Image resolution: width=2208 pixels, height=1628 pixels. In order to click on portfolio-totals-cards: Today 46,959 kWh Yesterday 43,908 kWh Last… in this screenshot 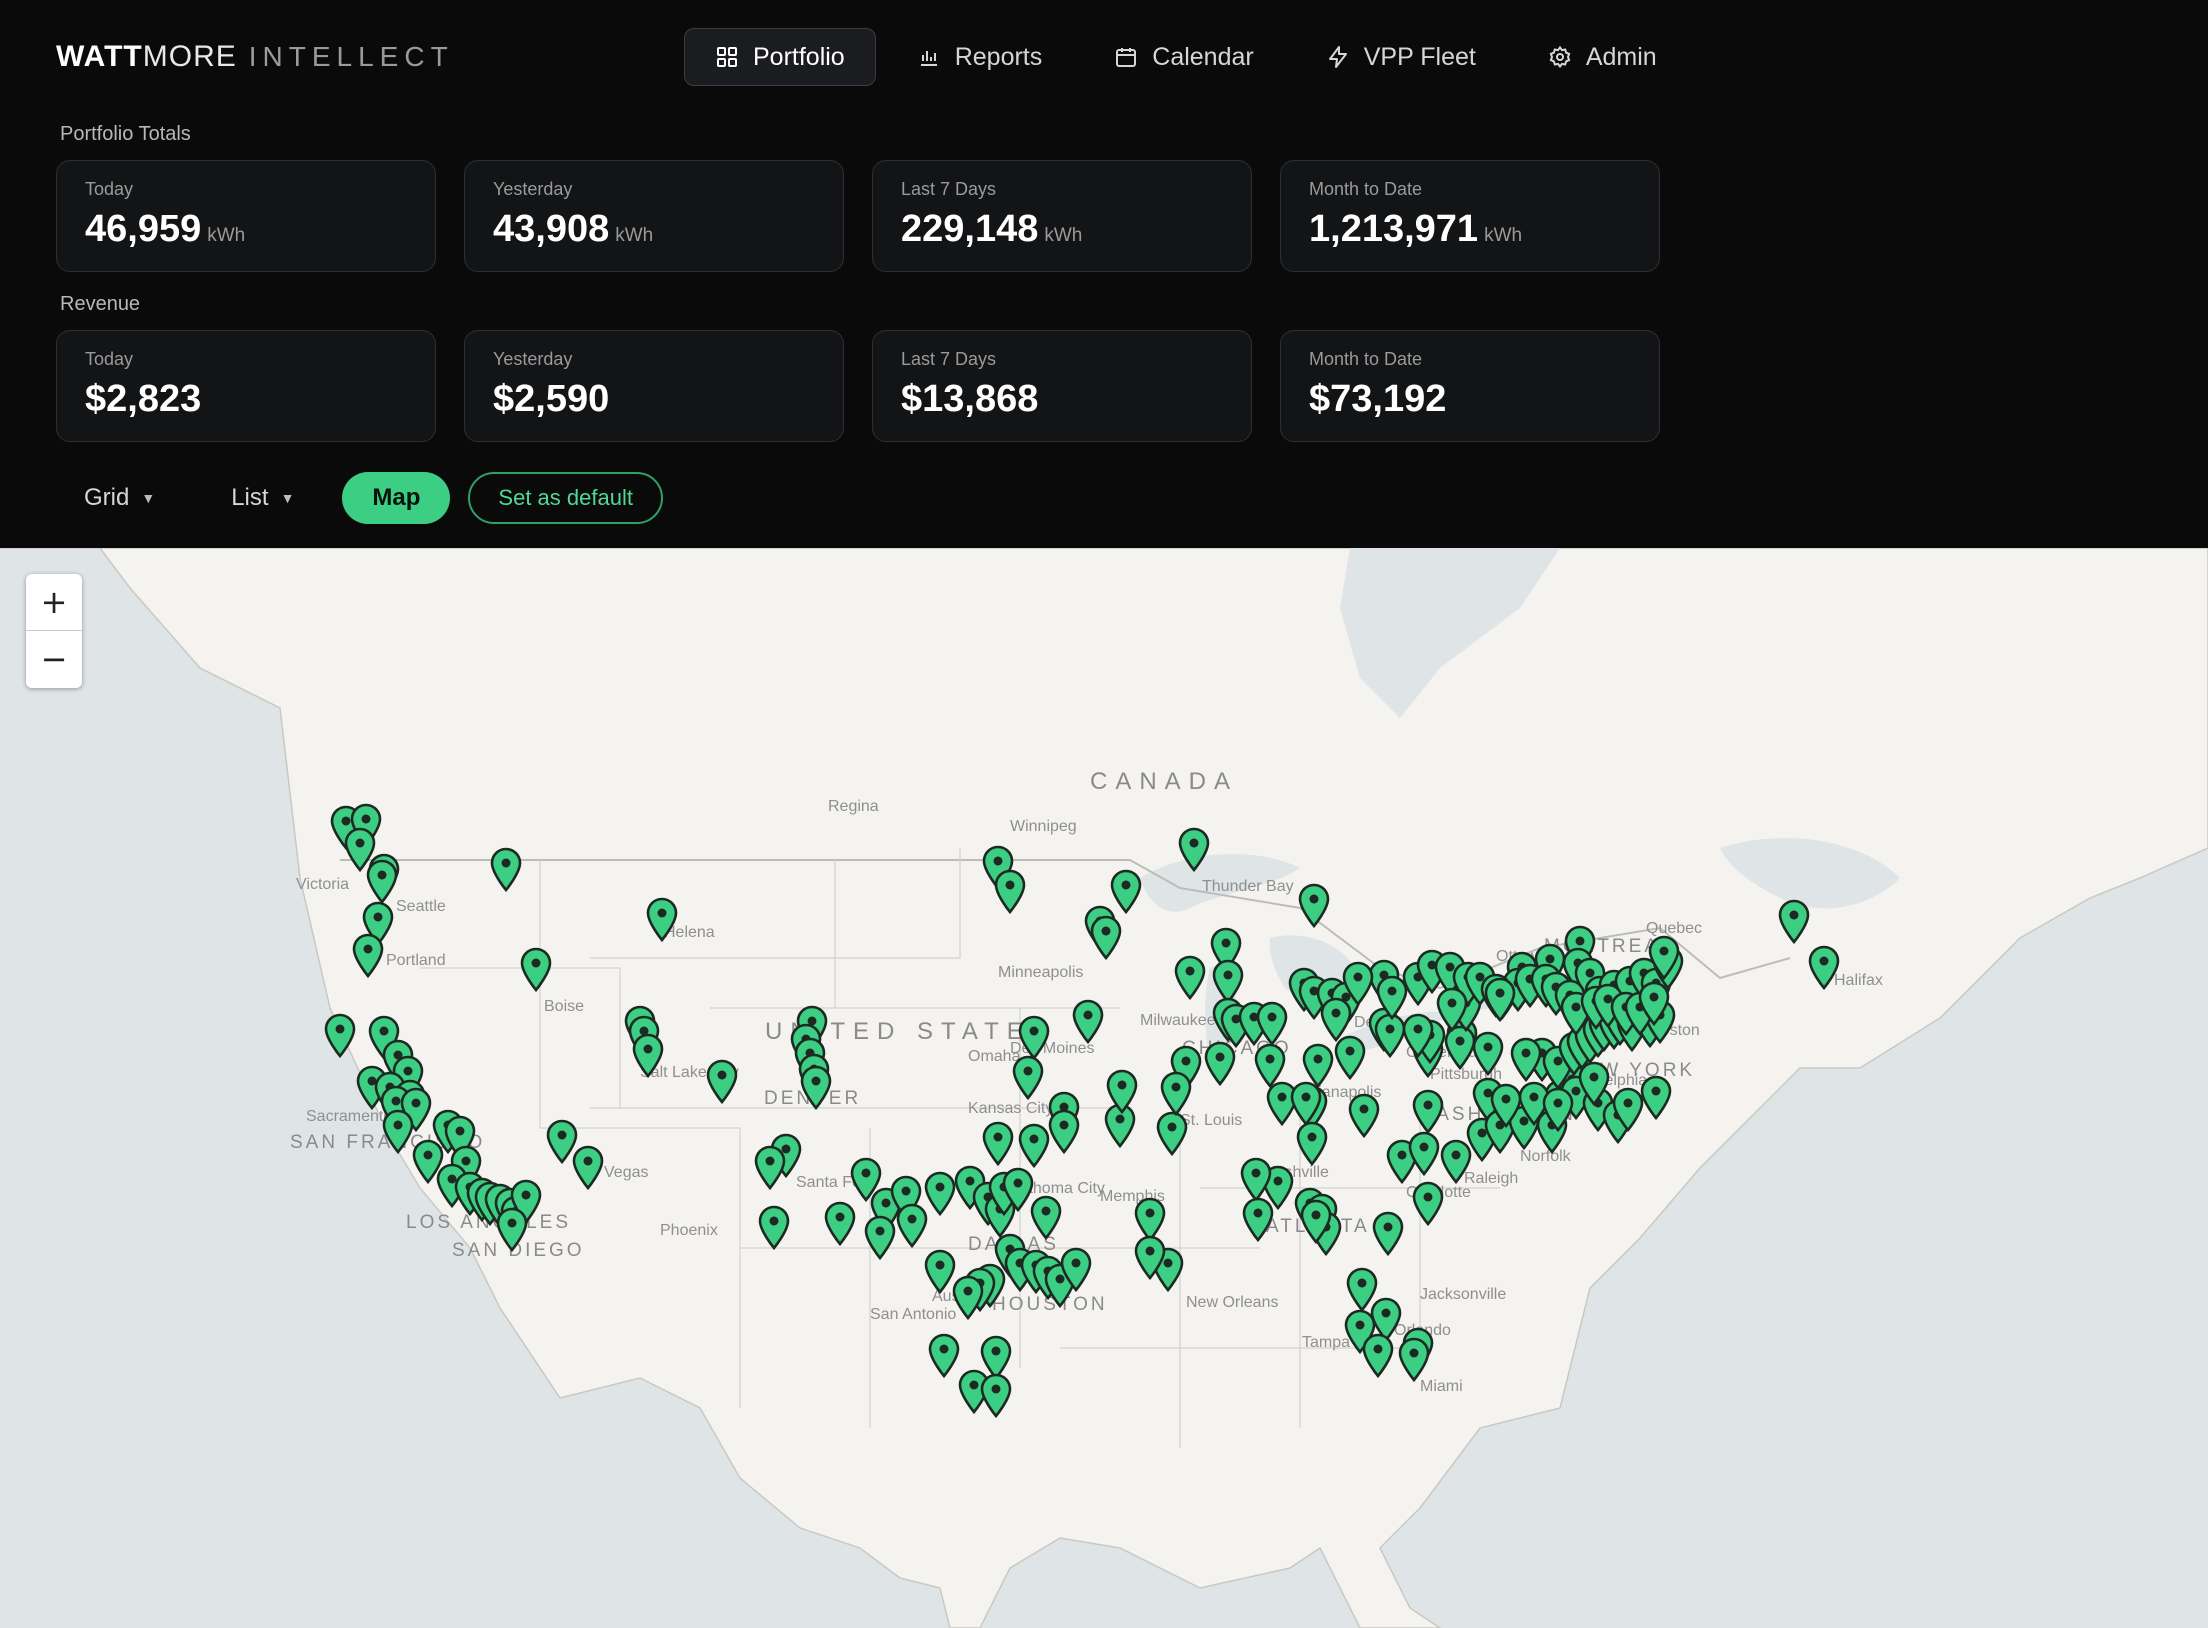, I will do `click(858, 216)`.